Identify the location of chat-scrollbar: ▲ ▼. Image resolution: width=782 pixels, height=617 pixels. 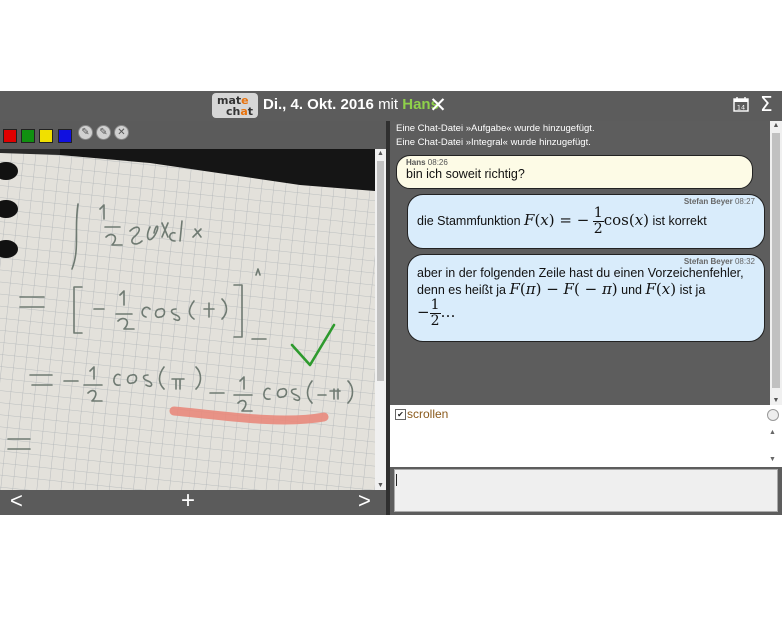
(776, 263).